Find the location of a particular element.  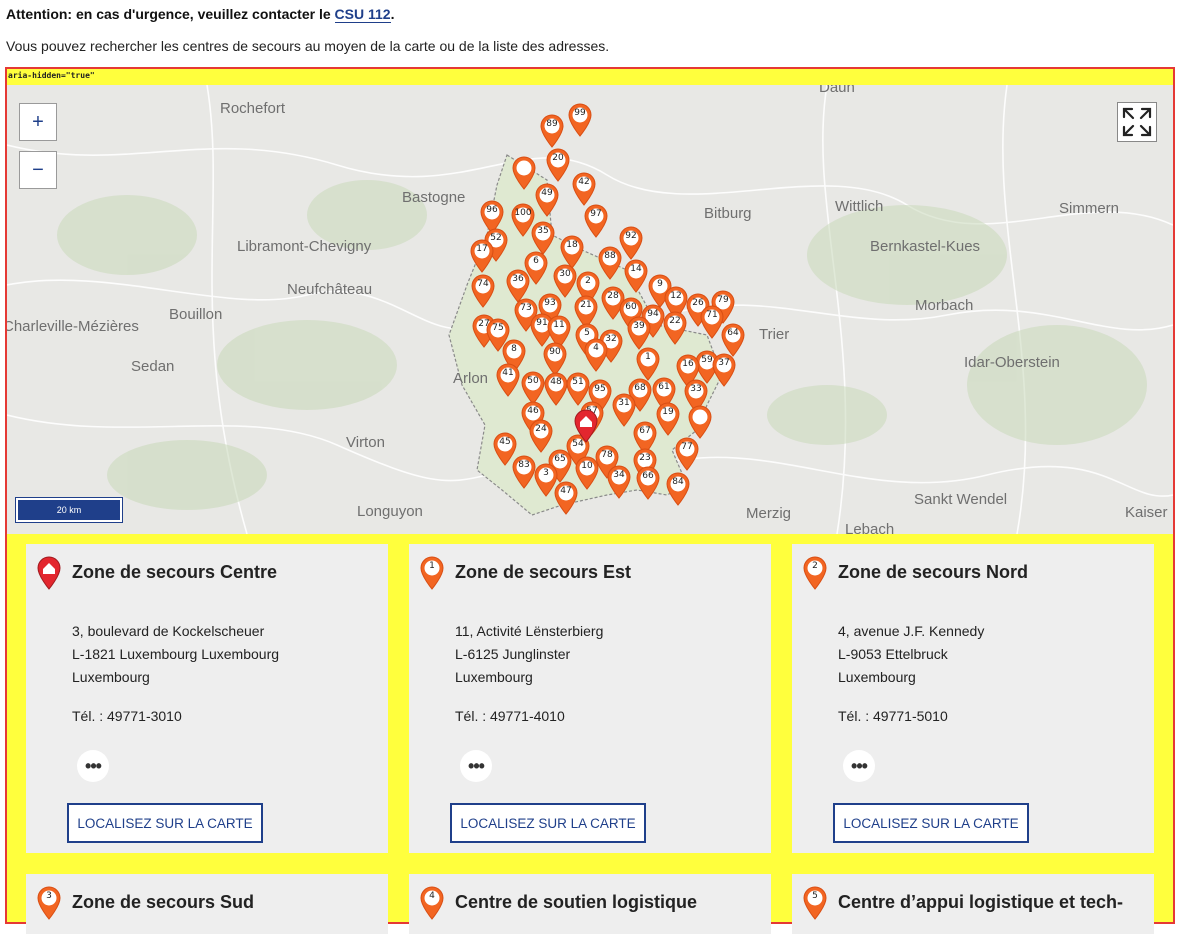

marker-label: 68 is located at coordinates (640, 388).